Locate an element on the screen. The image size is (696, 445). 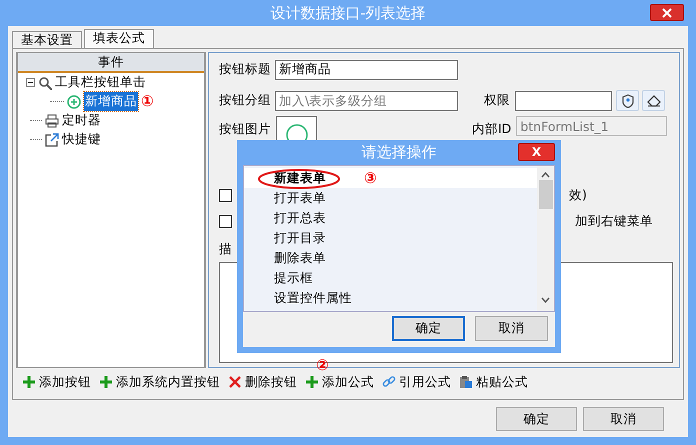
group-field: 加入\表示多级分组 is located at coordinates (366, 100).